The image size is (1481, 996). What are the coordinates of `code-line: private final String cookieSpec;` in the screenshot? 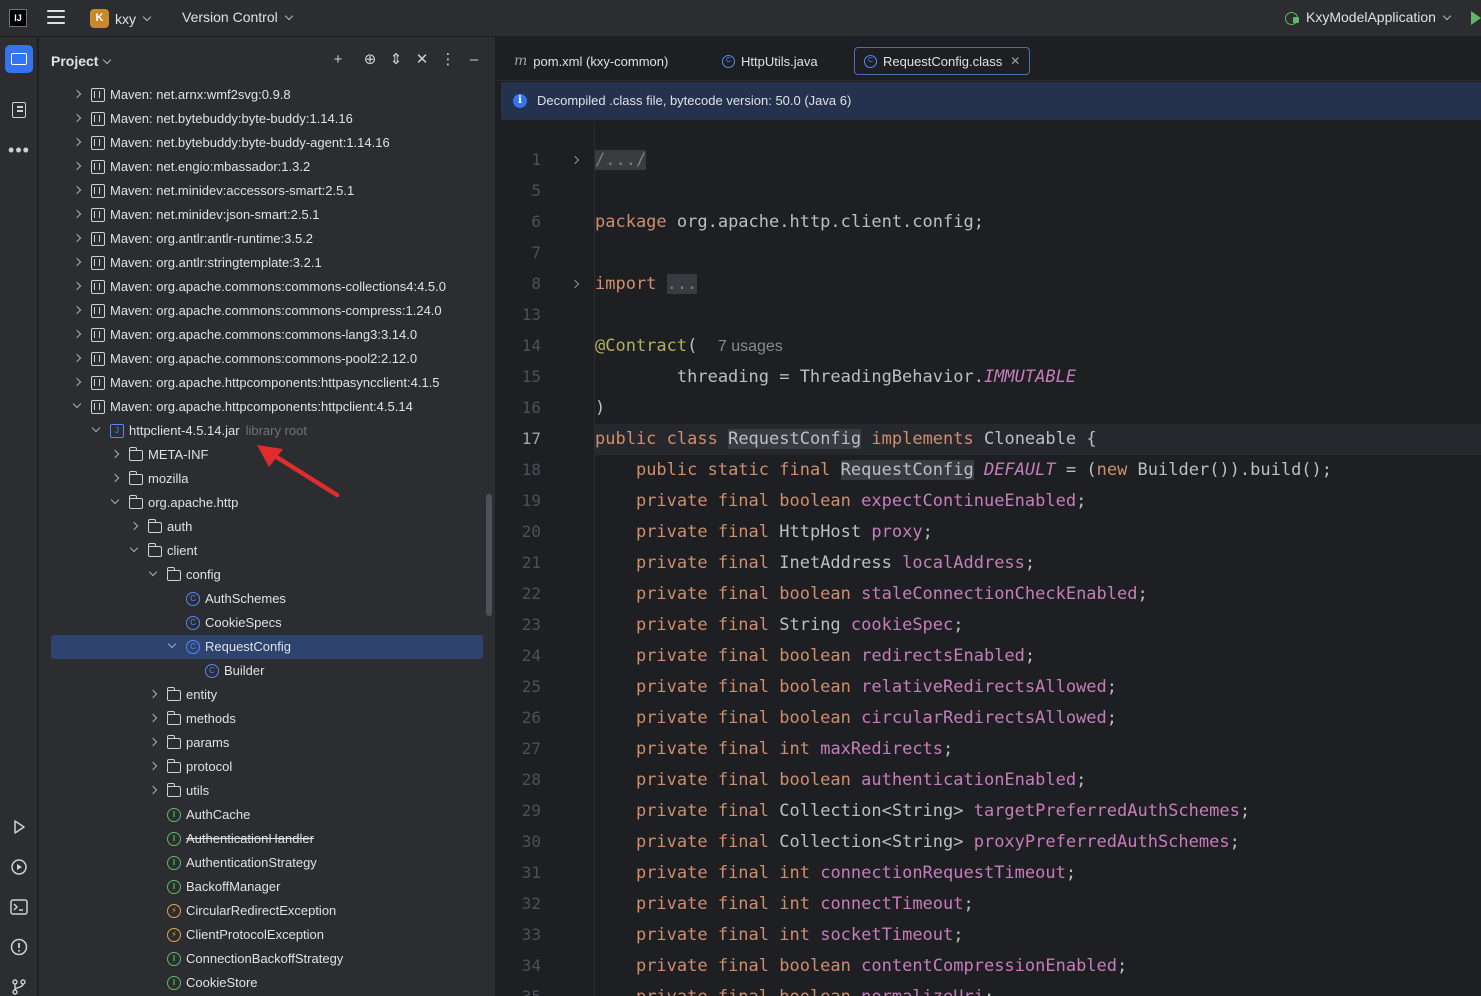 It's located at (779, 625).